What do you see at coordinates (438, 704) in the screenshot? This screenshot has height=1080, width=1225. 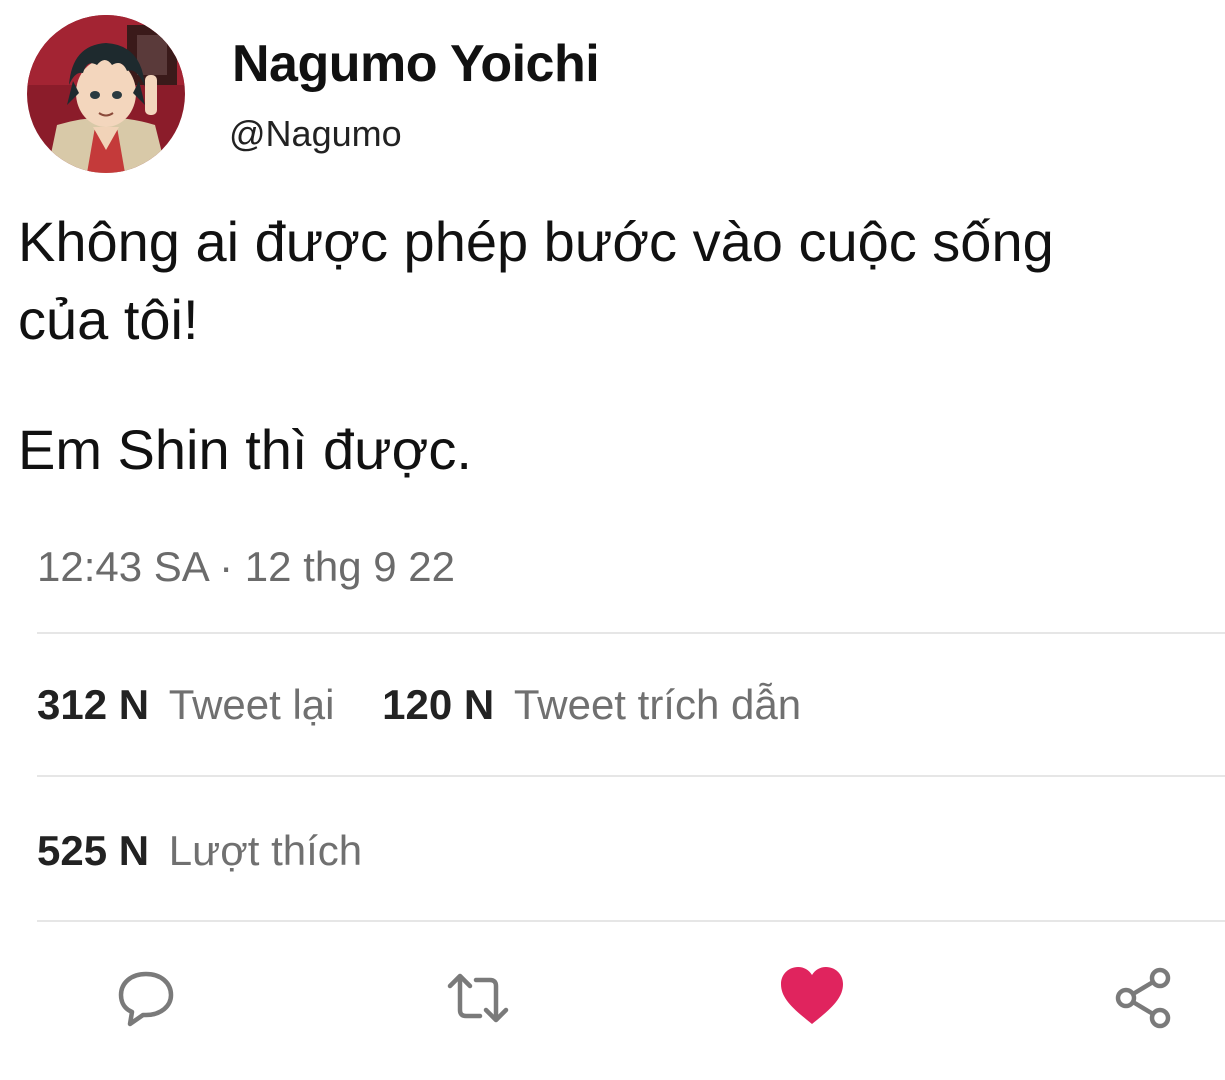 I see `quotes-count: 120 N` at bounding box center [438, 704].